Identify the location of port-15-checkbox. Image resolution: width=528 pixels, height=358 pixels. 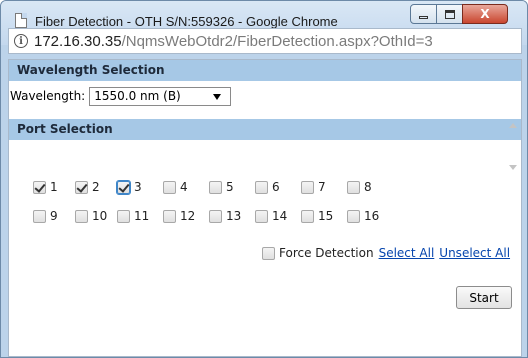
(307, 216).